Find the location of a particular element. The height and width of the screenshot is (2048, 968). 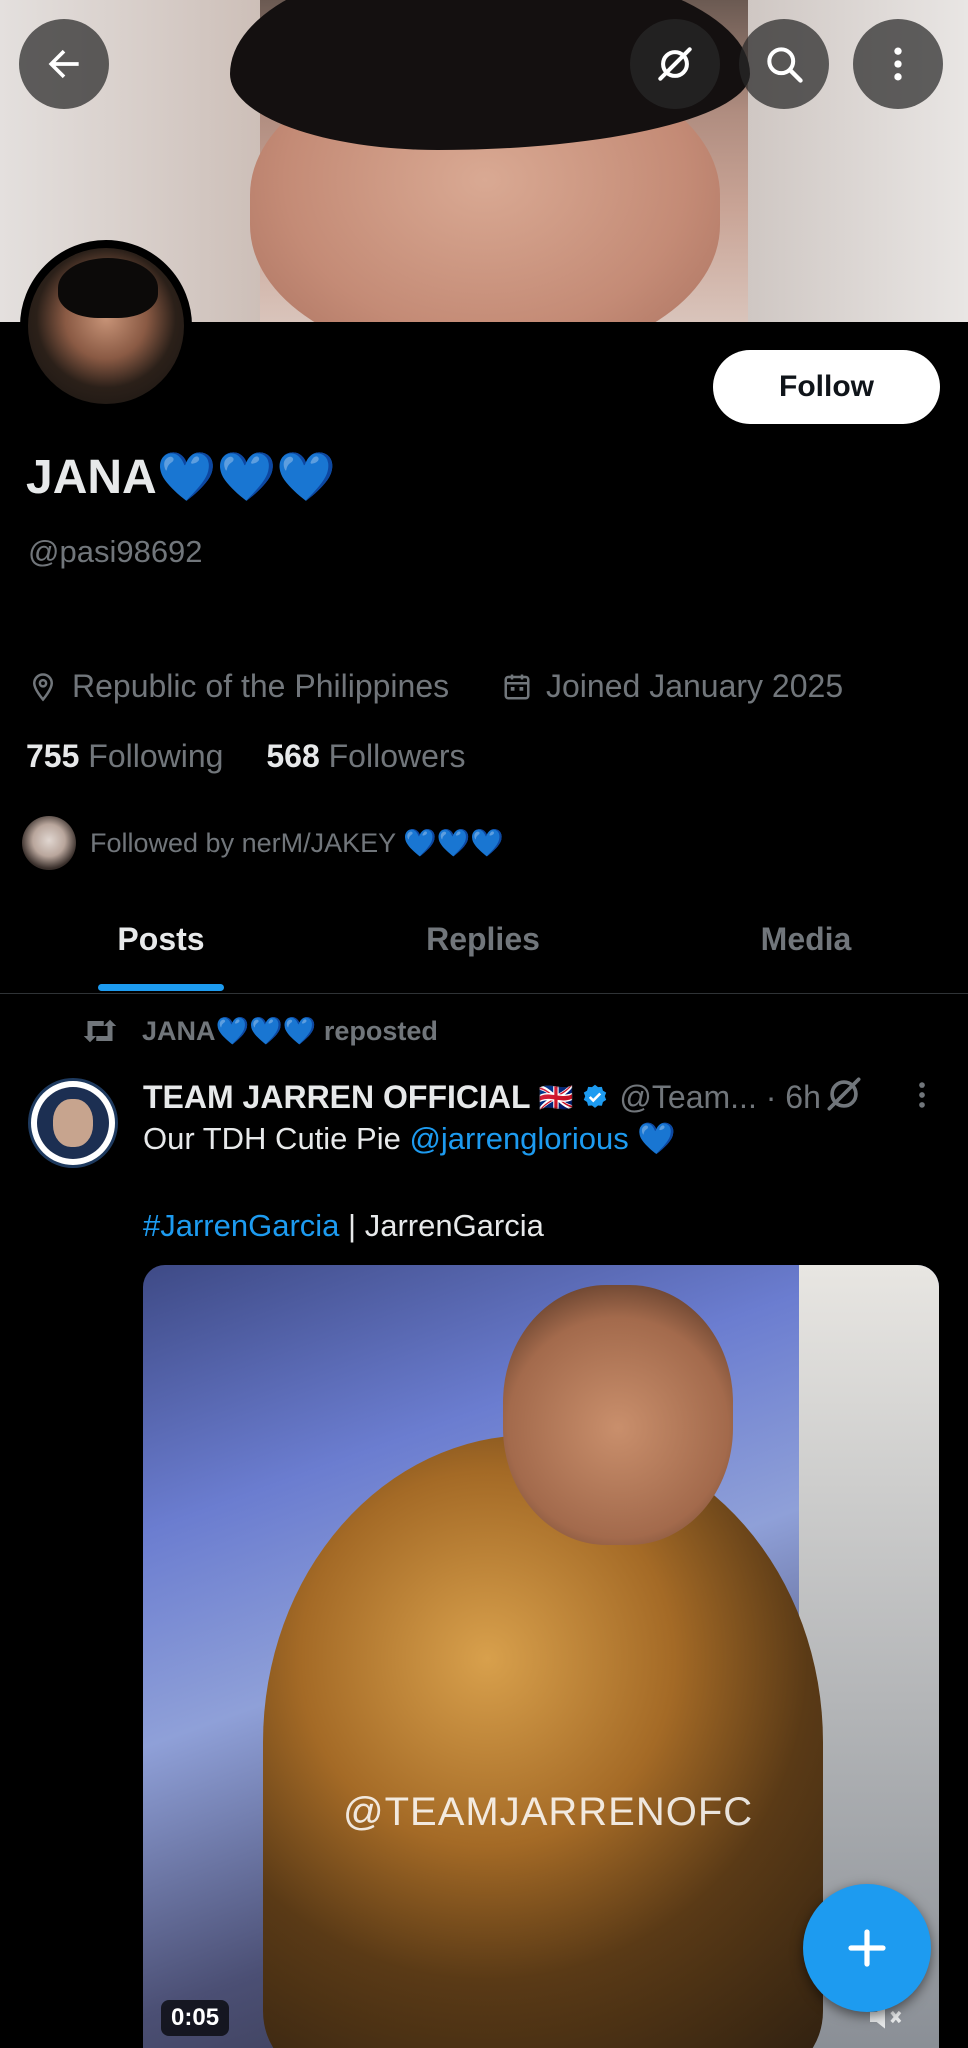

following-stat: 755 Following is located at coordinates (124, 756).